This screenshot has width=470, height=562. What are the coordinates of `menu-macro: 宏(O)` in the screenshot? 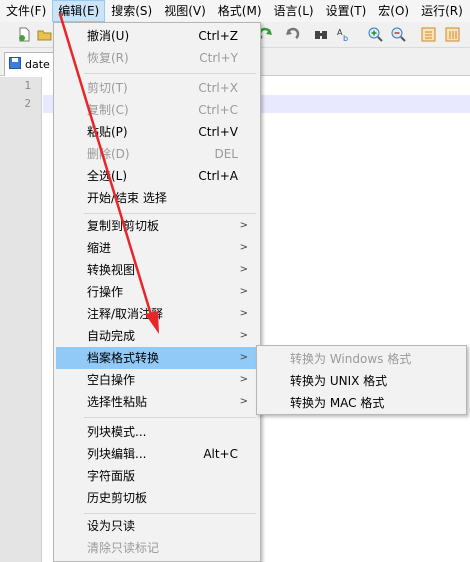 It's located at (393, 11).